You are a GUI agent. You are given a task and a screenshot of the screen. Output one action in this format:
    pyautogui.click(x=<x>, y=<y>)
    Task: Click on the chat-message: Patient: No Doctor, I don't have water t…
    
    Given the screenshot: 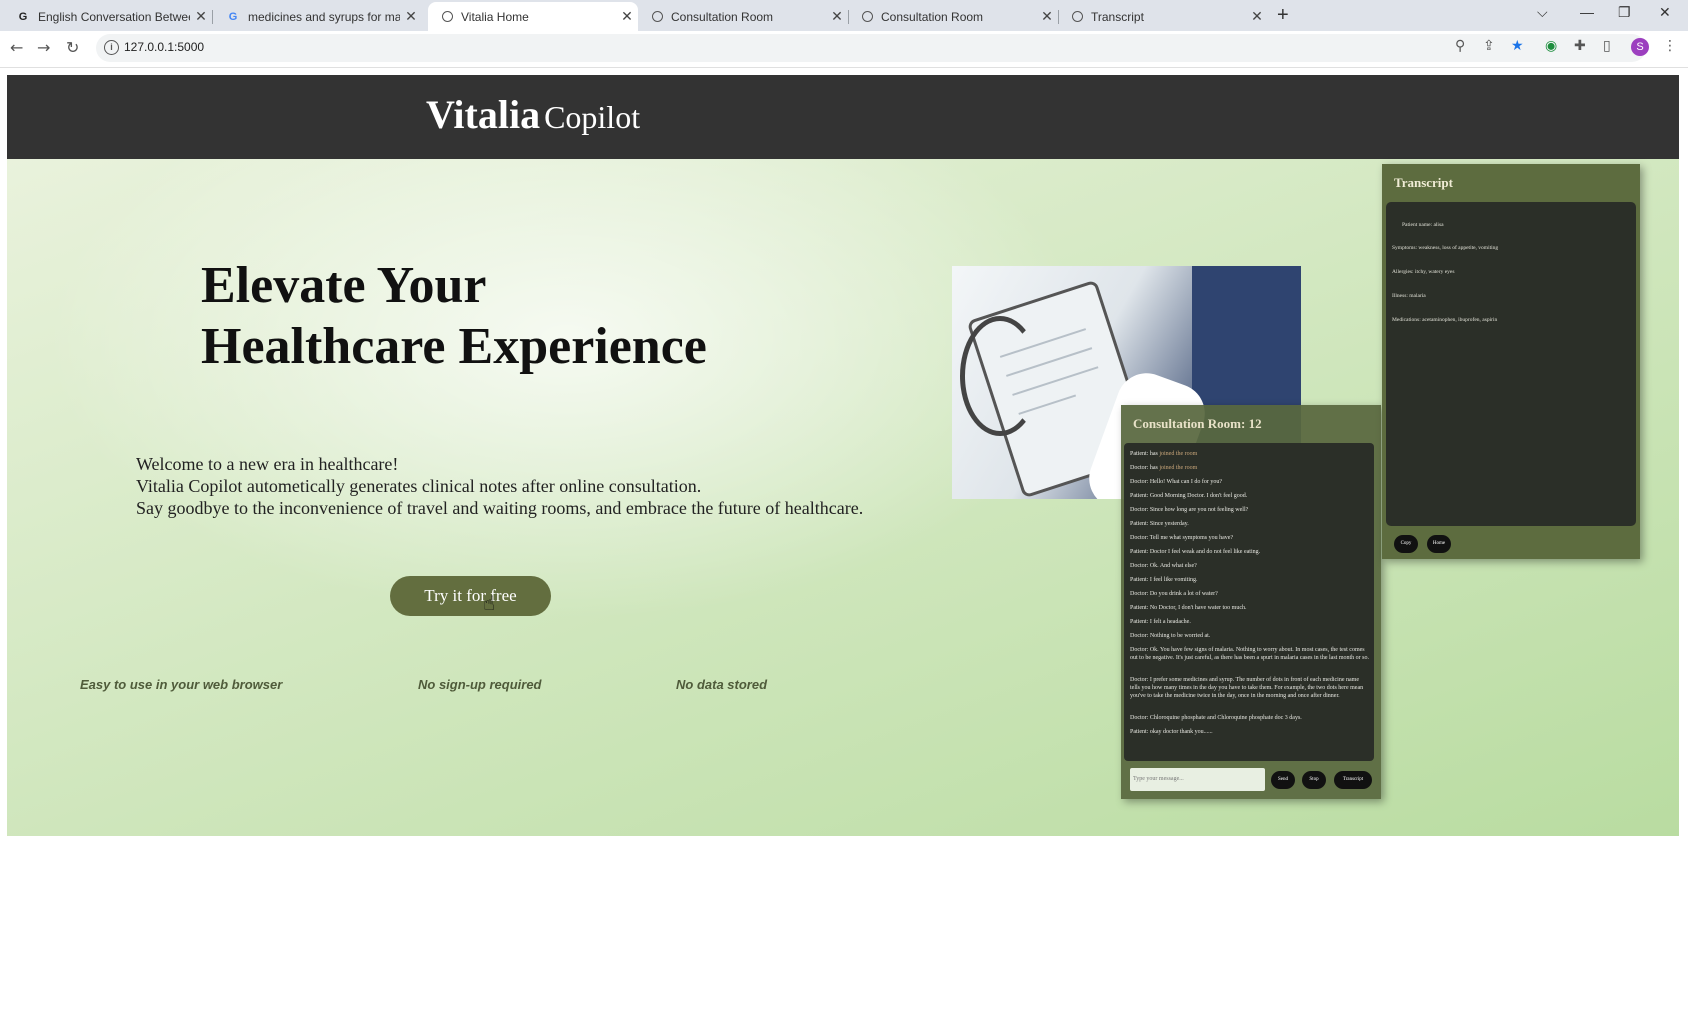 What is the action you would take?
    pyautogui.click(x=1188, y=608)
    